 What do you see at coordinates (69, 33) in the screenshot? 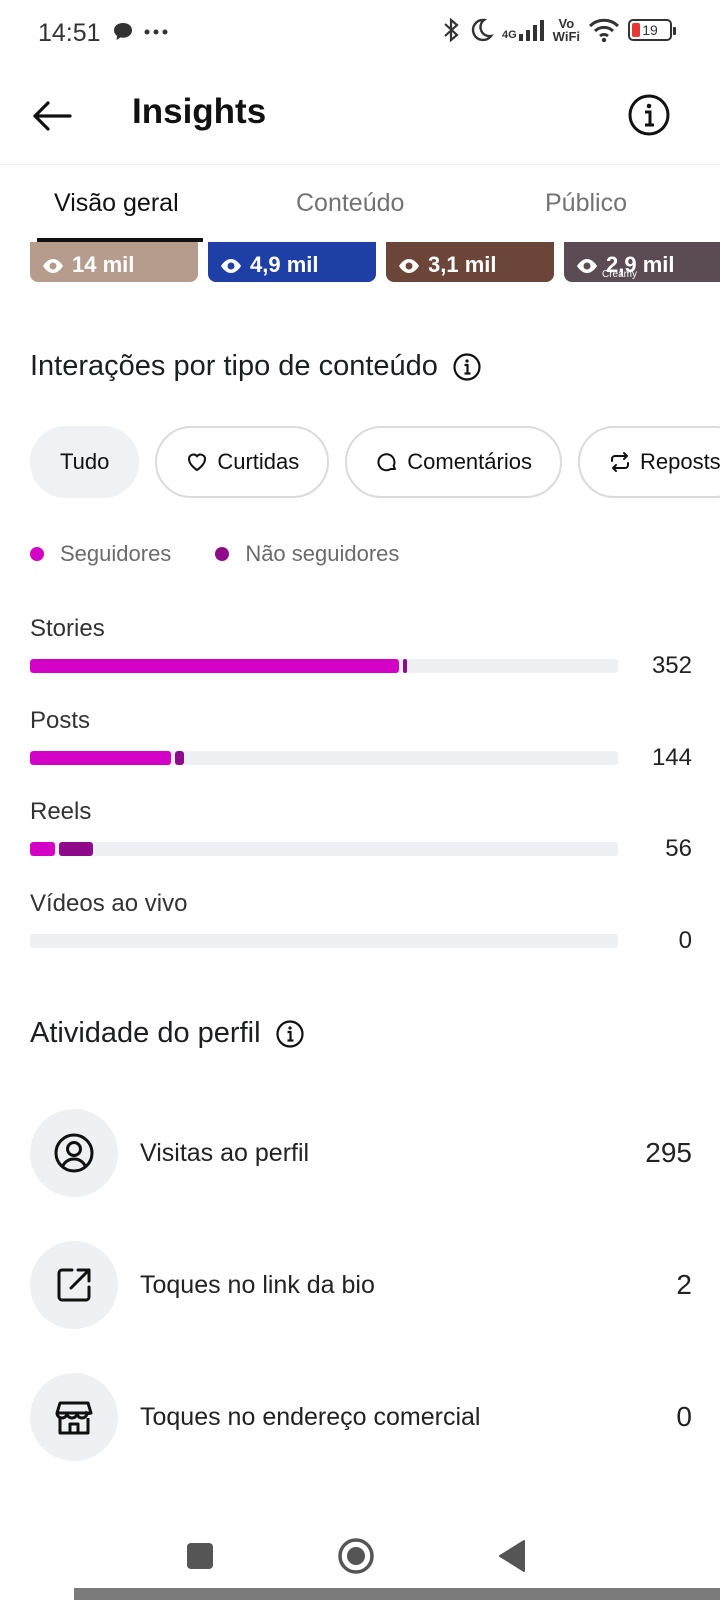
I see `status-time: 14:51` at bounding box center [69, 33].